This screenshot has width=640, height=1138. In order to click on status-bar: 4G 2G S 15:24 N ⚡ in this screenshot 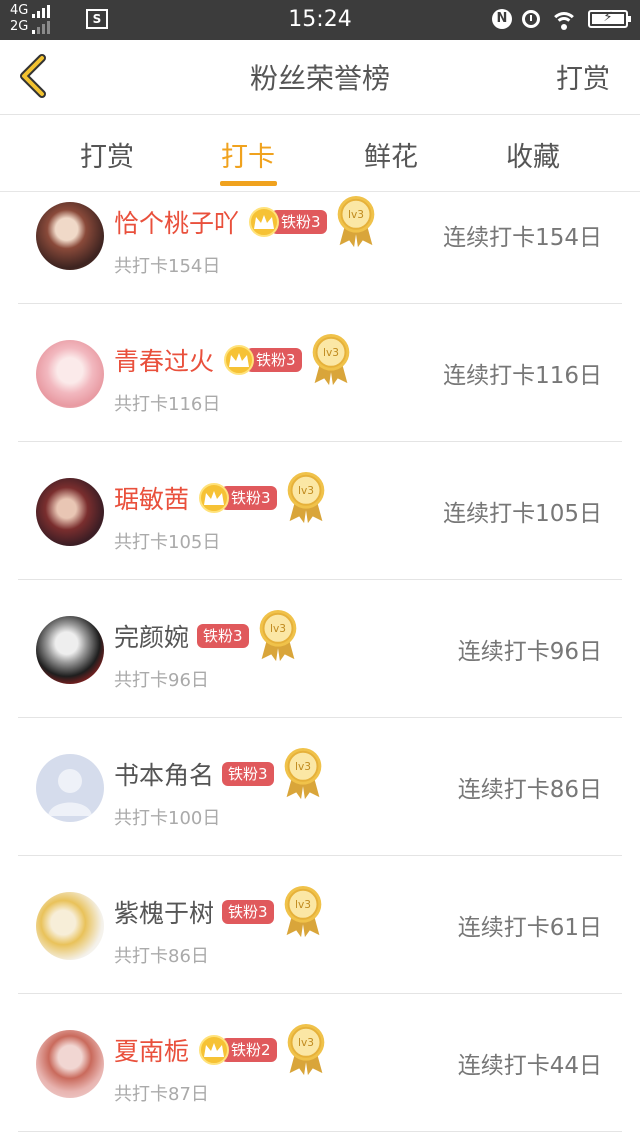, I will do `click(320, 20)`.